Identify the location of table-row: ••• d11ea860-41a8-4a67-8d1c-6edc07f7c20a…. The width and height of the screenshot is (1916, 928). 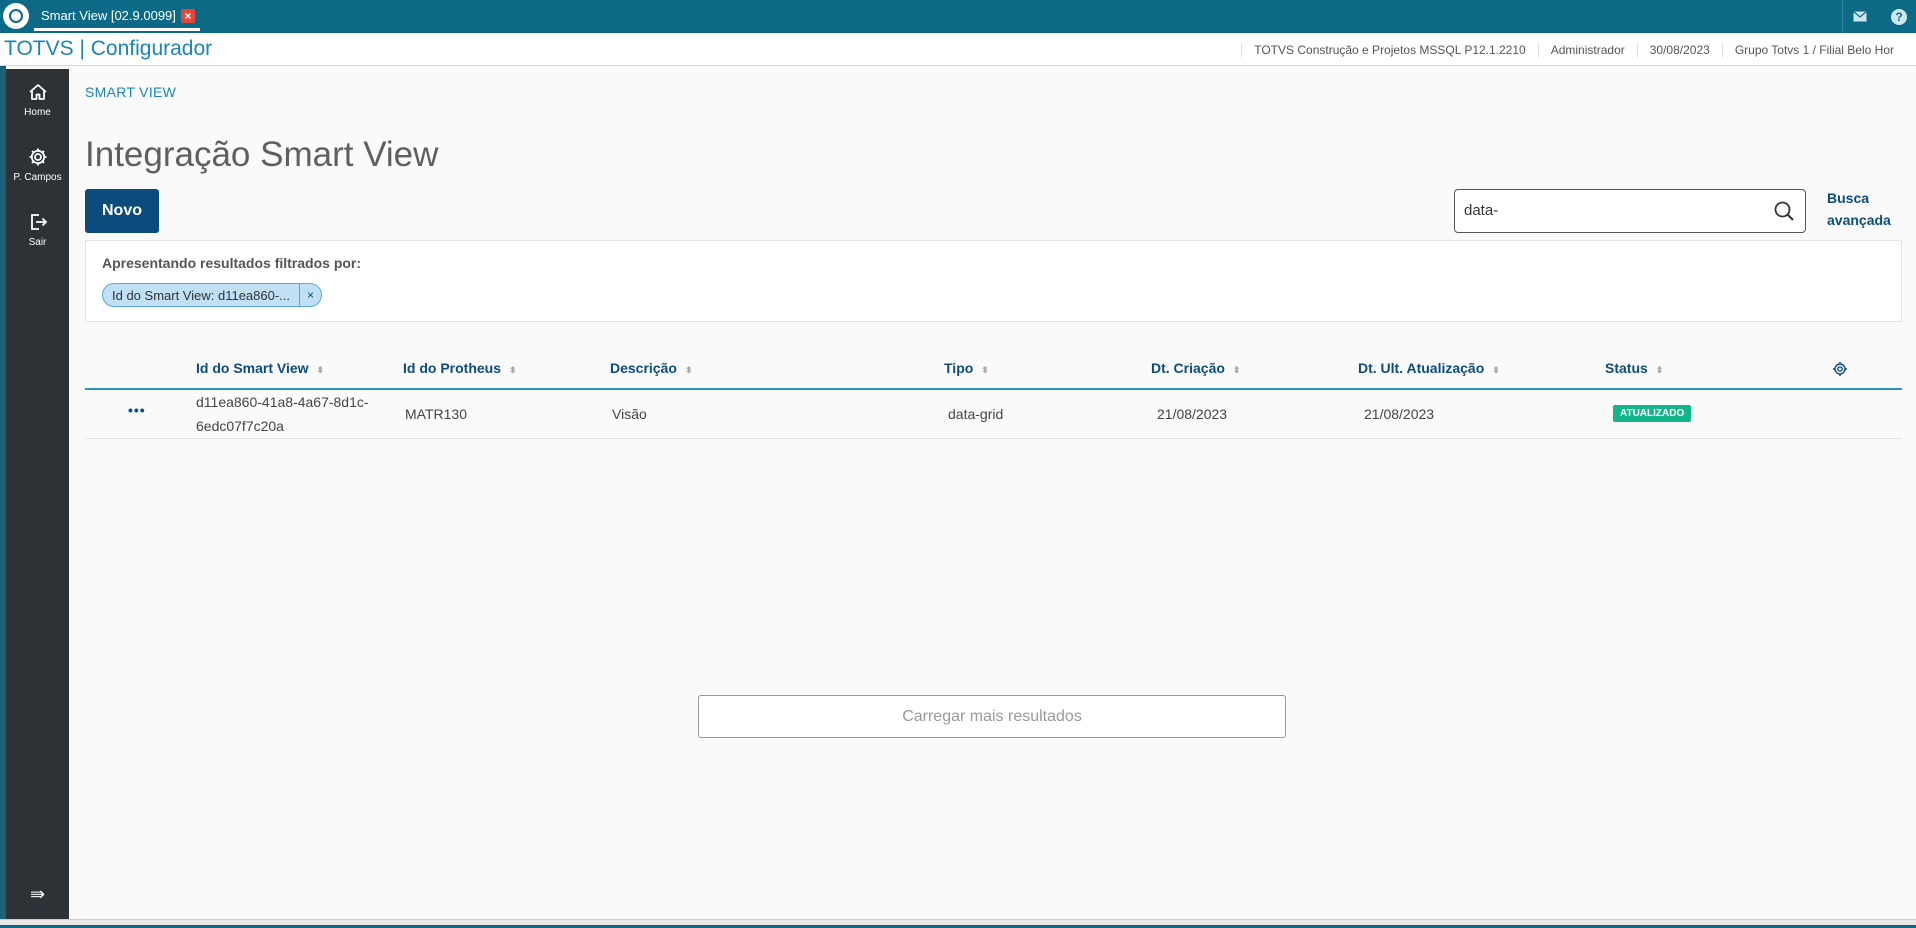
(993, 414).